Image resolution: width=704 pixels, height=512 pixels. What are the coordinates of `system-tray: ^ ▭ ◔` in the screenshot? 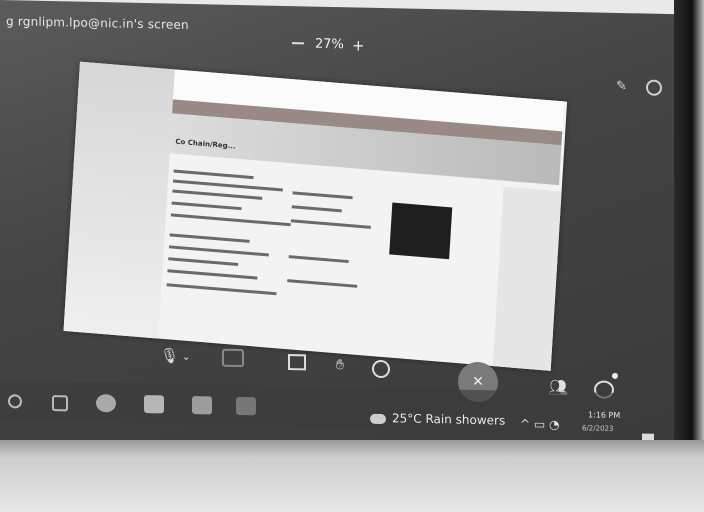 It's located at (540, 424).